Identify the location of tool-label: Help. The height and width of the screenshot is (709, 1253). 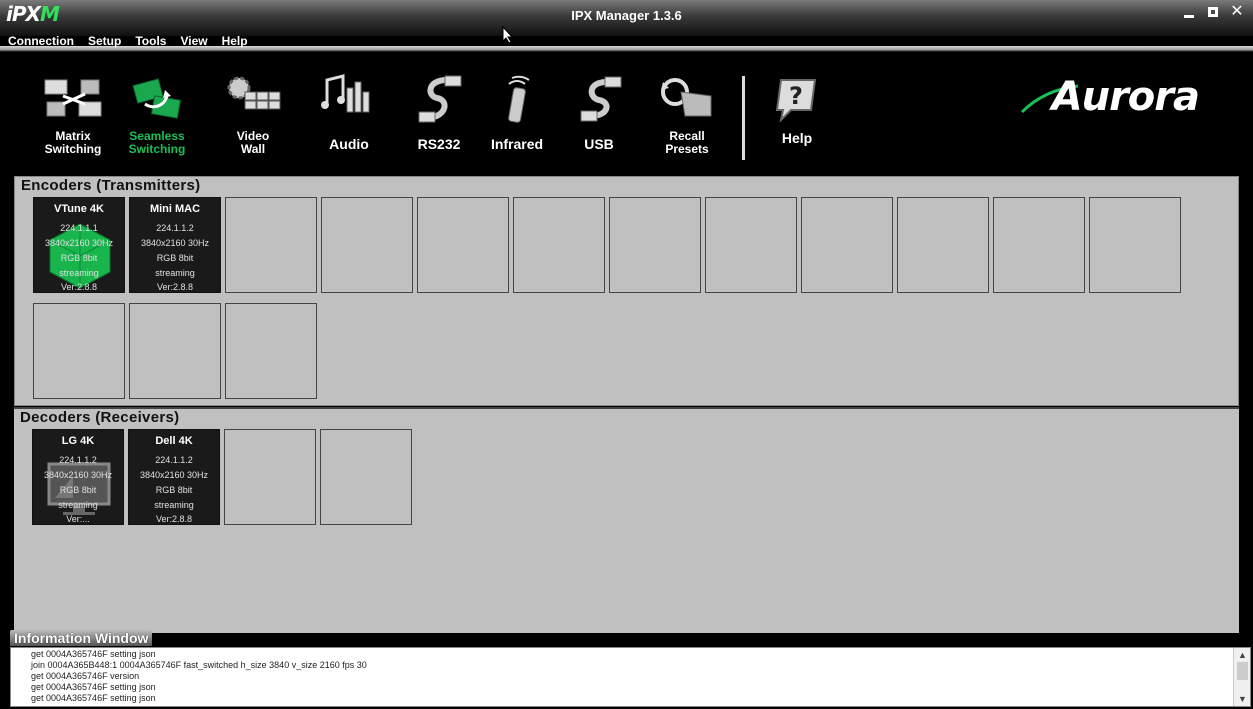
(797, 138).